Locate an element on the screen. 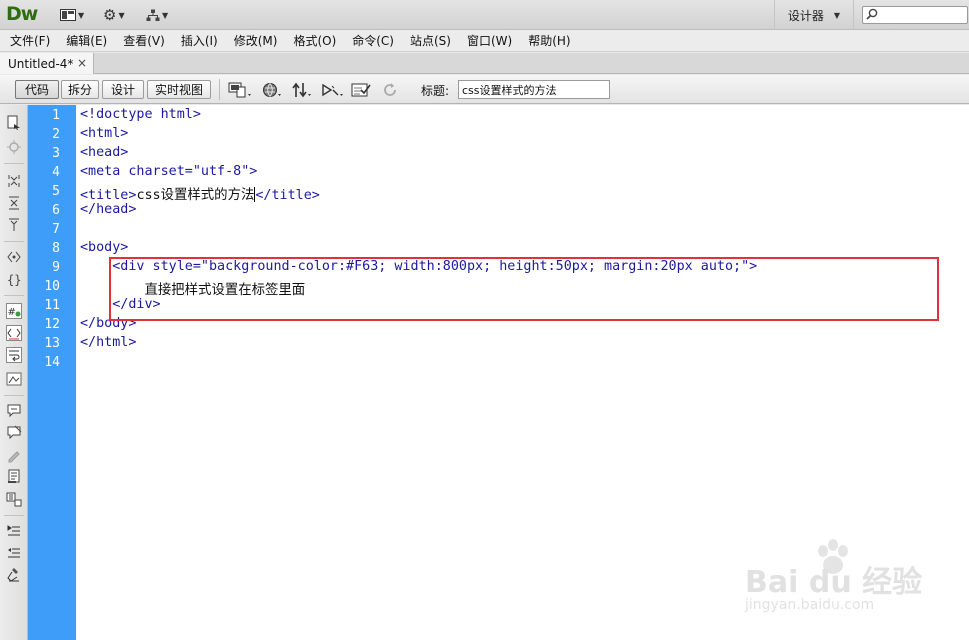 The height and width of the screenshot is (640, 969). word-wrap-icon is located at coordinates (14, 355).